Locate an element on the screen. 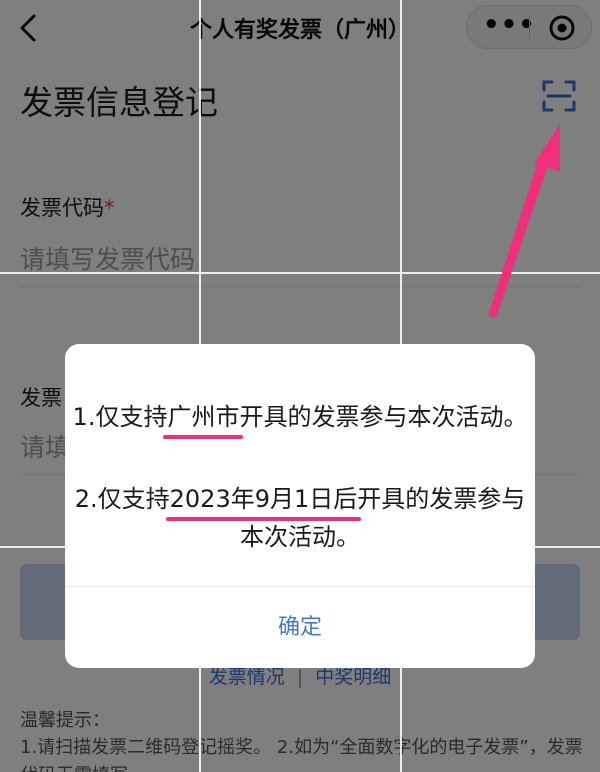  notice-line-1-pre: 1.仅支持 is located at coordinates (120, 417).